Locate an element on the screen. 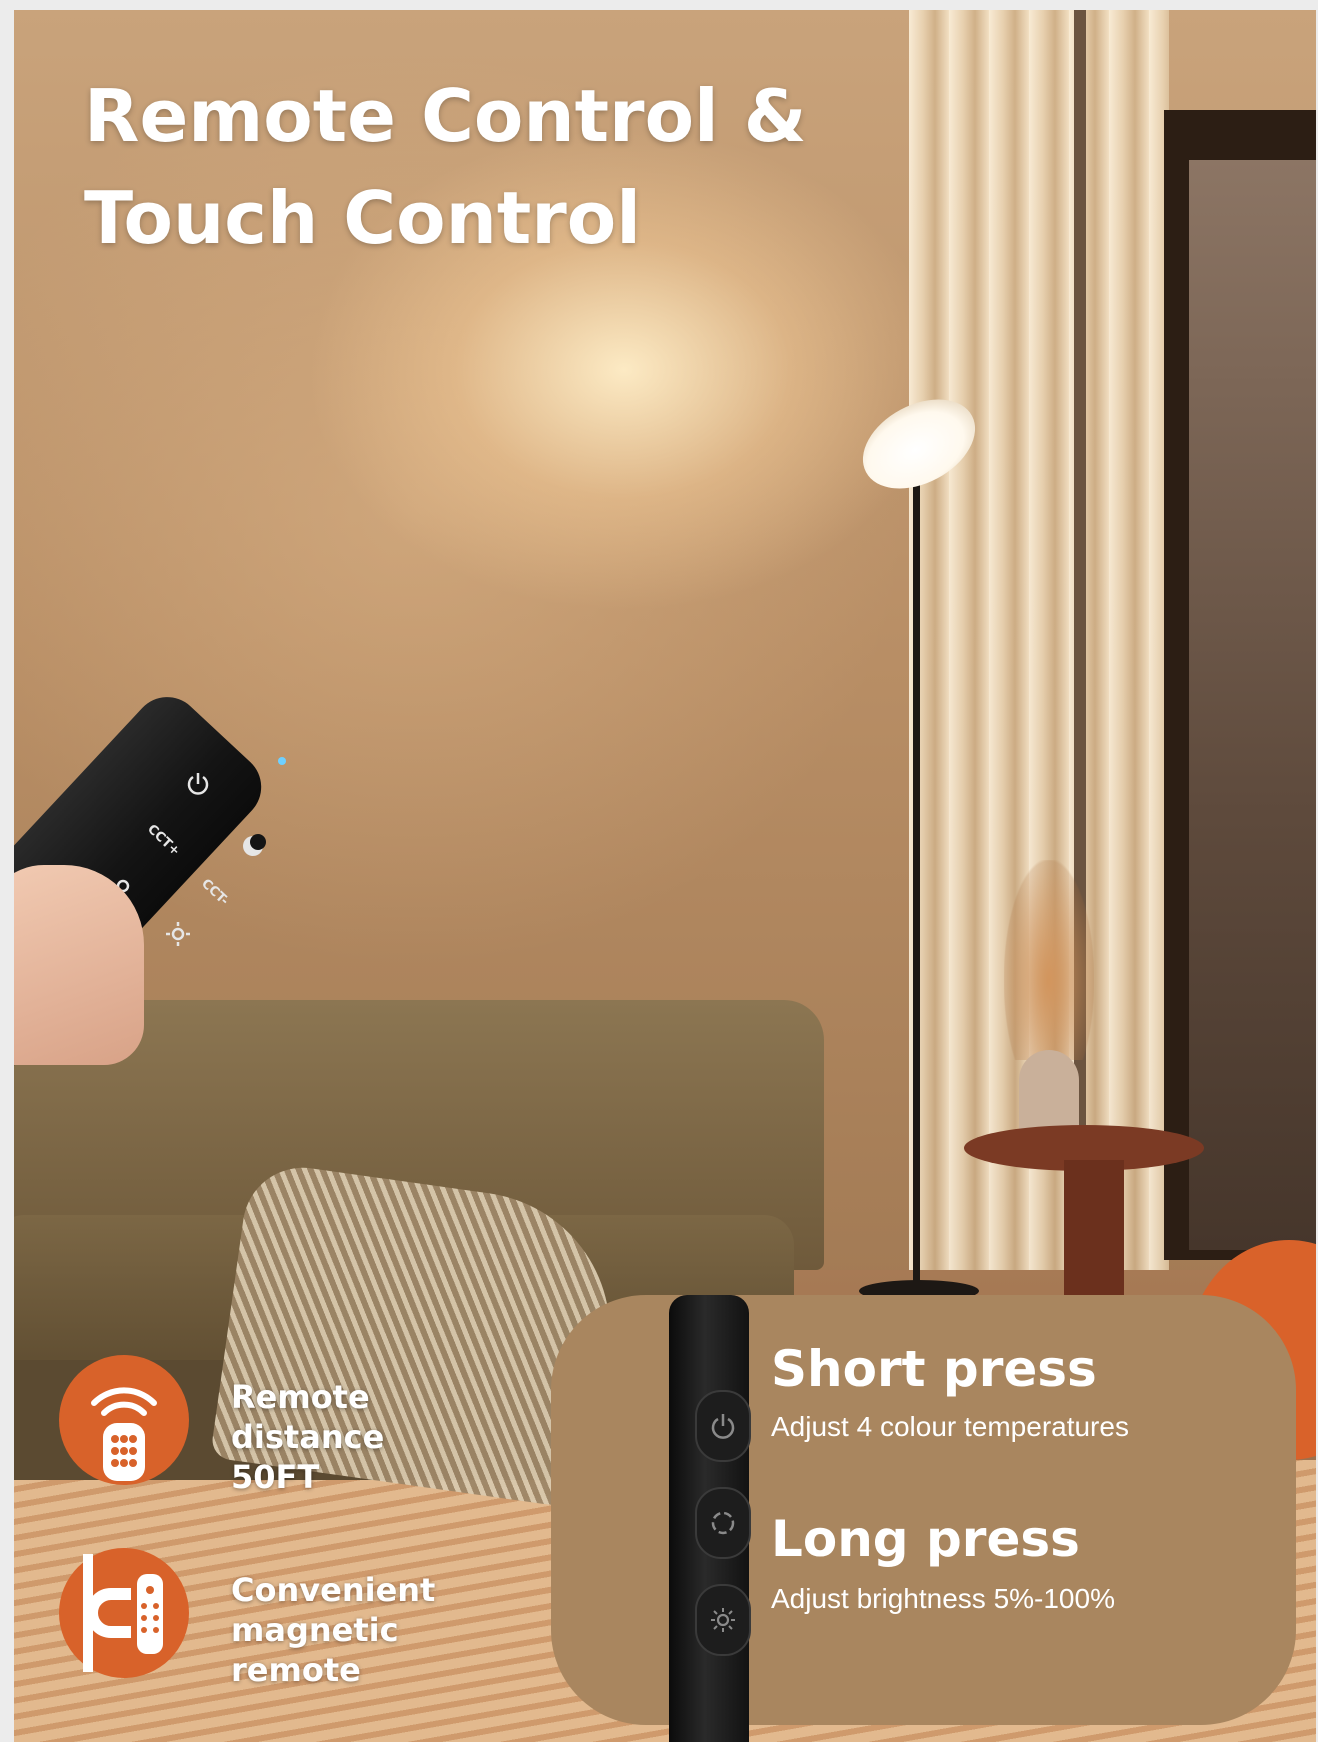  long-press-title: Long press is located at coordinates (925, 1539).